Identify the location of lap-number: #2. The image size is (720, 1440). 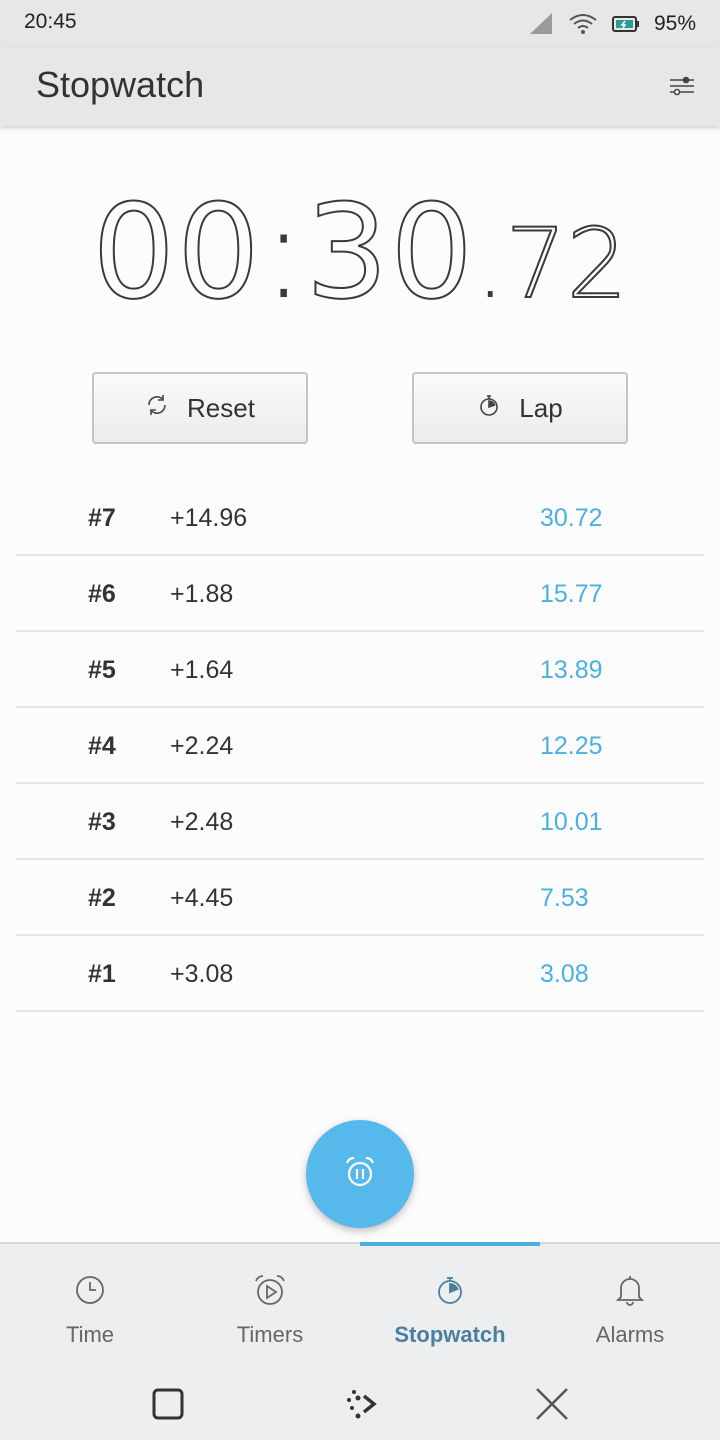
(102, 898).